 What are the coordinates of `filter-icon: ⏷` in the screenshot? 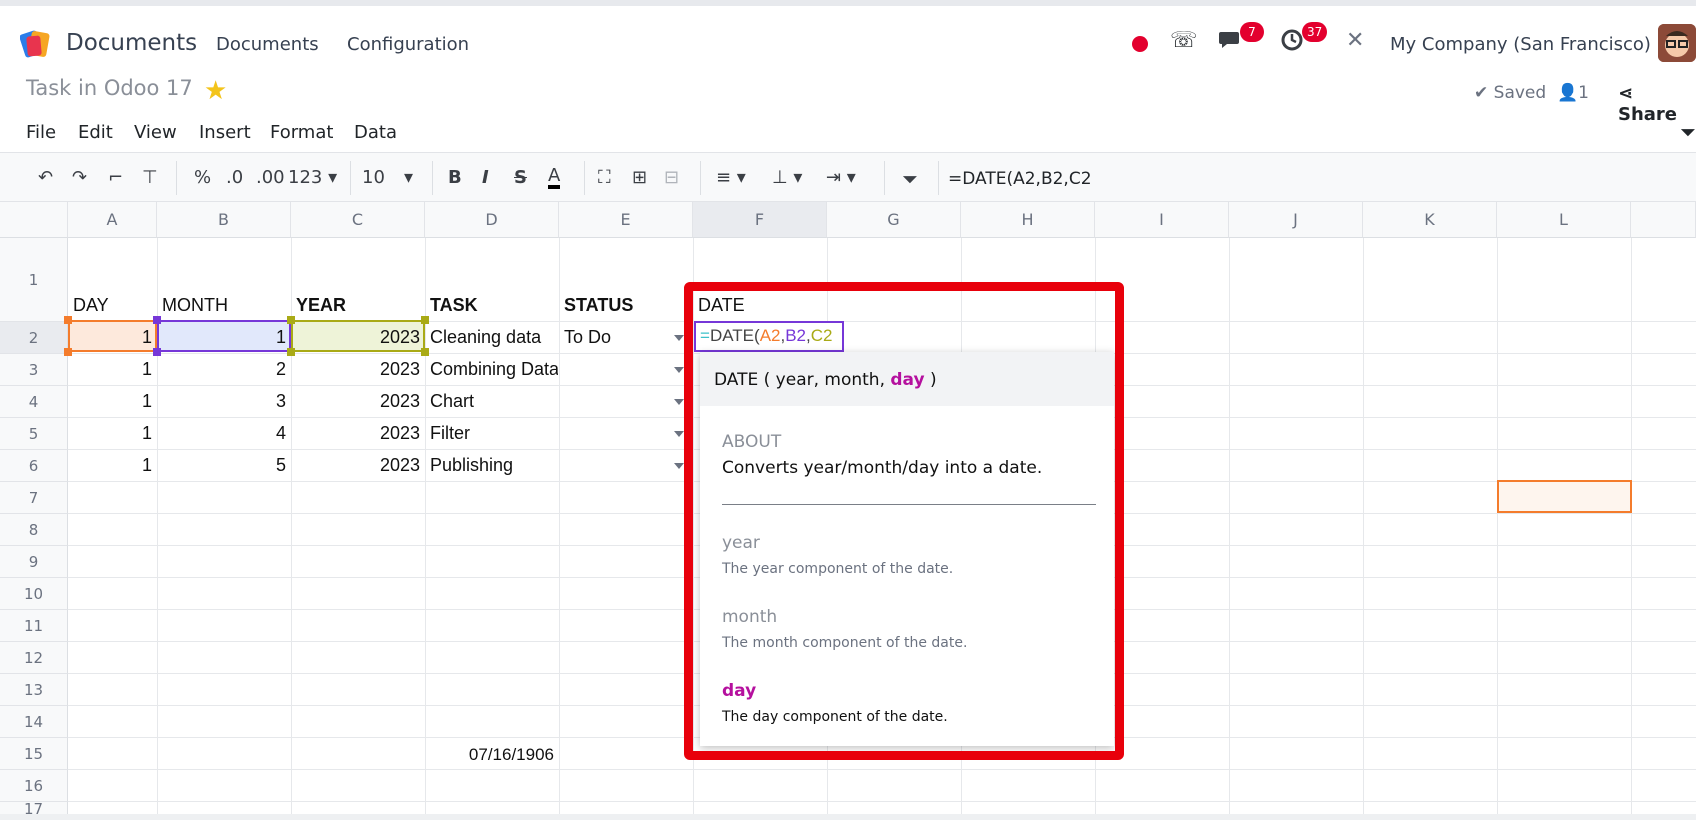 It's located at (910, 179).